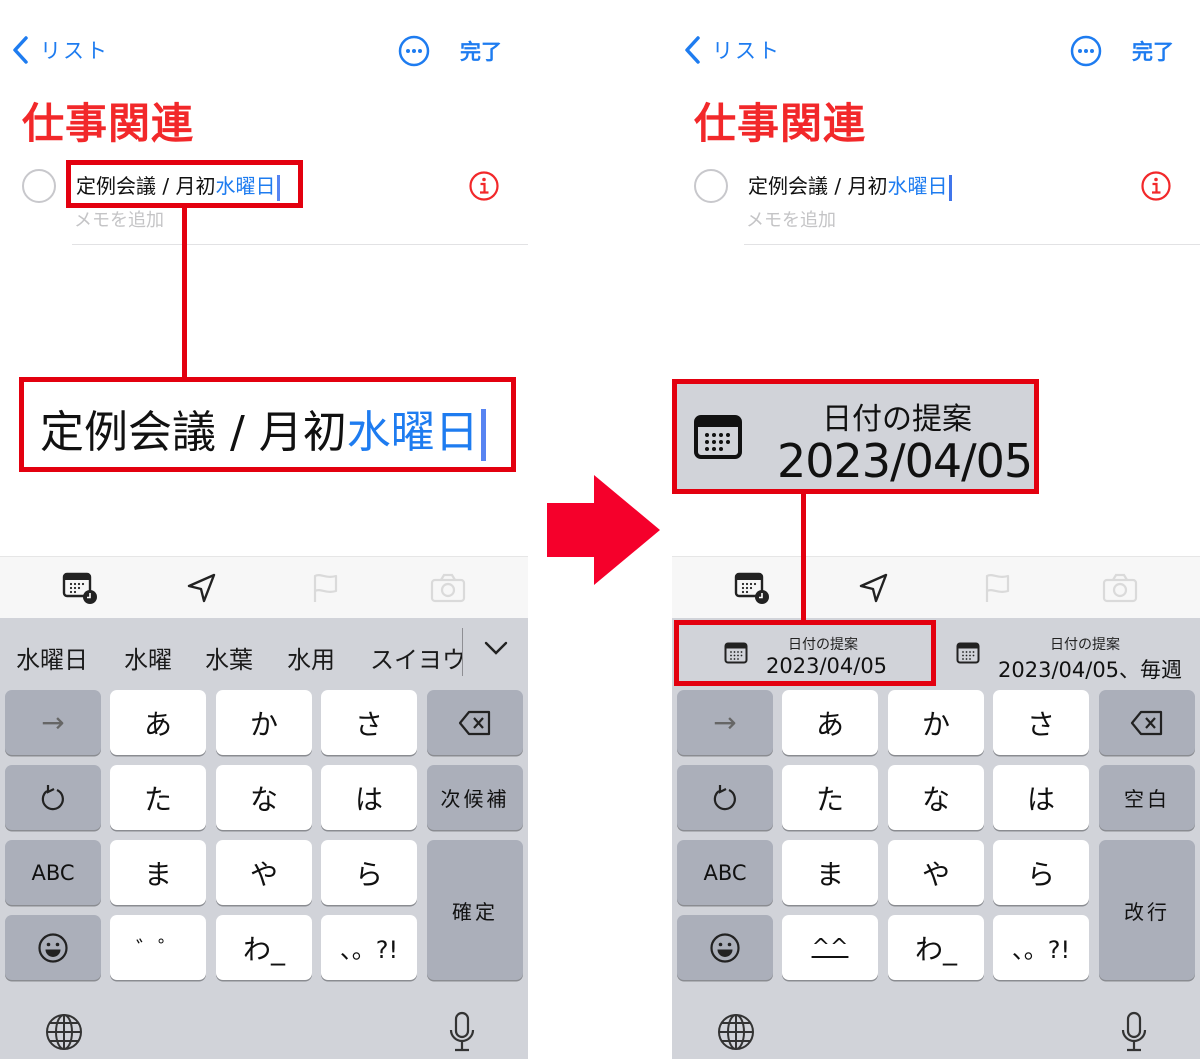  Describe the element at coordinates (1147, 797) in the screenshot. I see `key-space: 空白` at that location.